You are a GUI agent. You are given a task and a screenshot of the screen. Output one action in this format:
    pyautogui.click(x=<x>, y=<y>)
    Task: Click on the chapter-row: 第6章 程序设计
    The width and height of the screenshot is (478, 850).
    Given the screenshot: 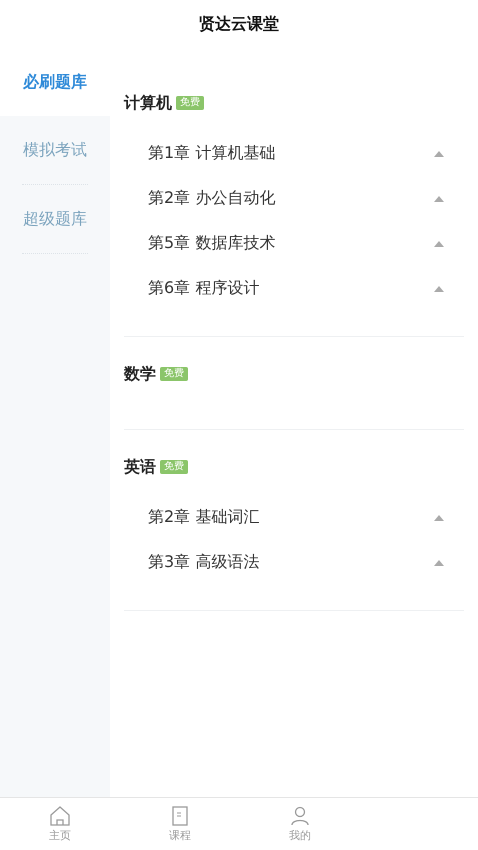 What is the action you would take?
    pyautogui.click(x=294, y=288)
    